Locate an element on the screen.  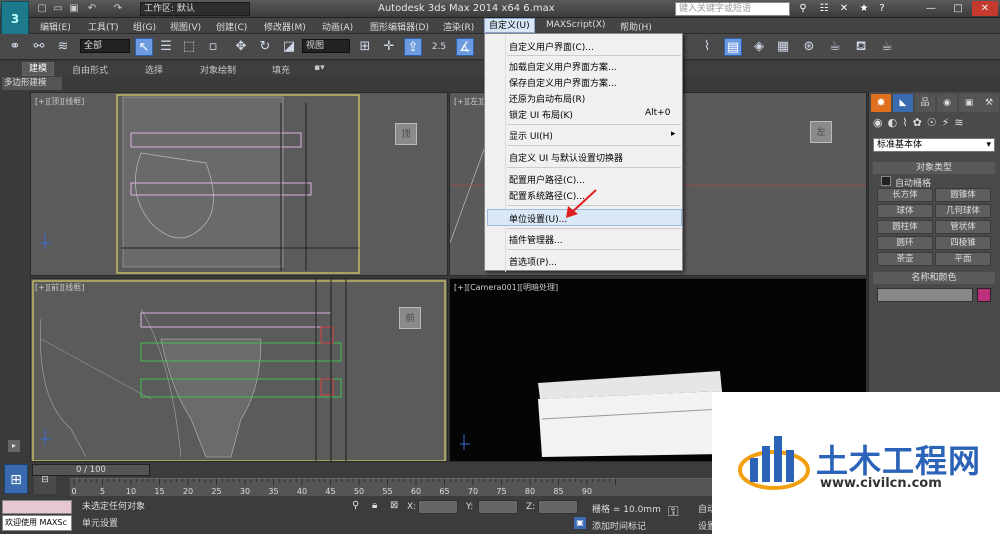
menu-tools: 工具(T) is located at coordinates (103, 26).